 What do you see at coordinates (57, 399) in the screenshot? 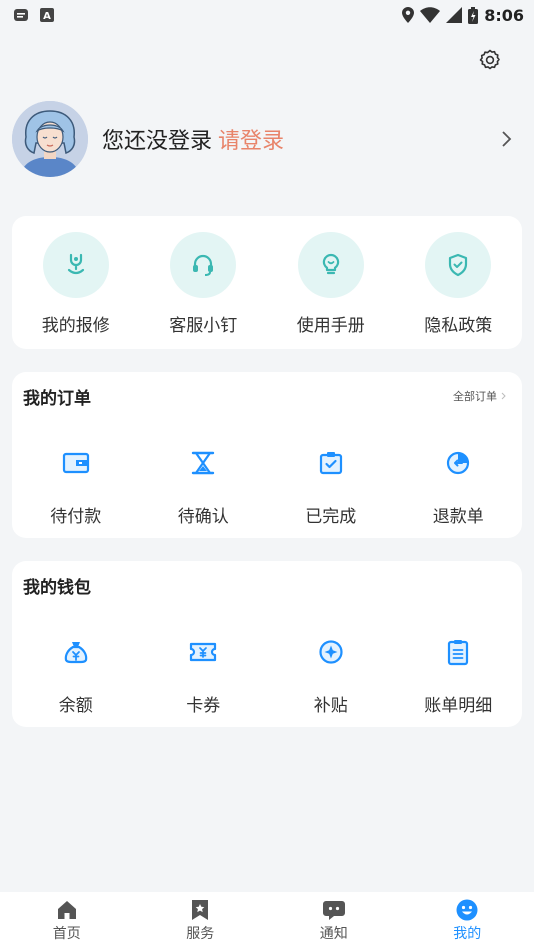
I see `orders-title: 我的订单` at bounding box center [57, 399].